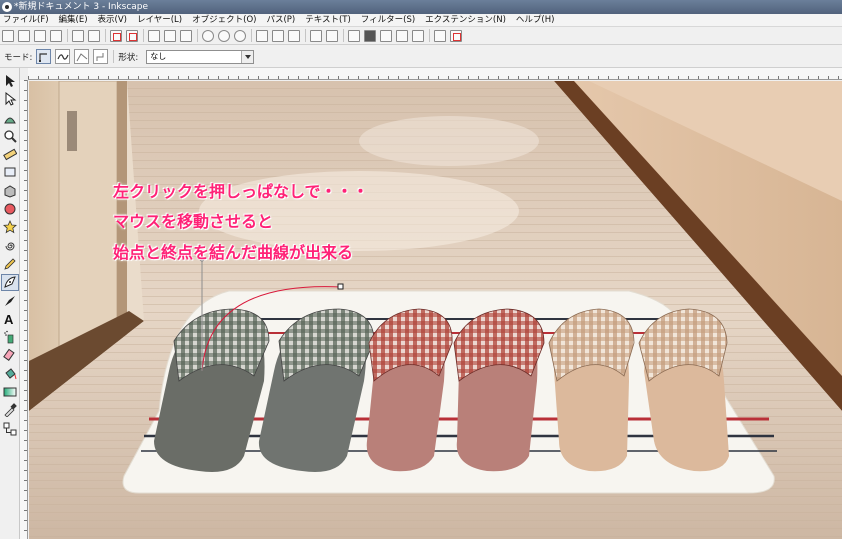  I want to click on bucket-tool-icon, so click(10, 374).